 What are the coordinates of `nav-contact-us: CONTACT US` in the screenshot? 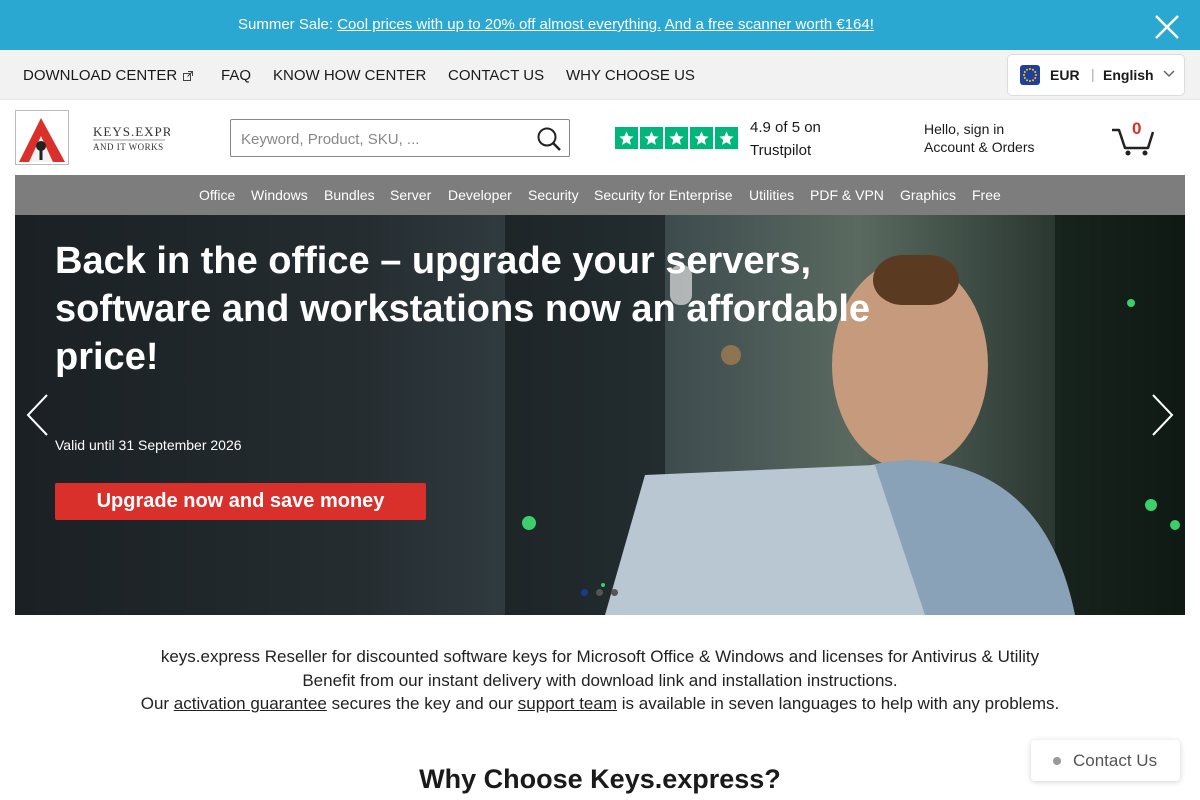 It's located at (496, 75).